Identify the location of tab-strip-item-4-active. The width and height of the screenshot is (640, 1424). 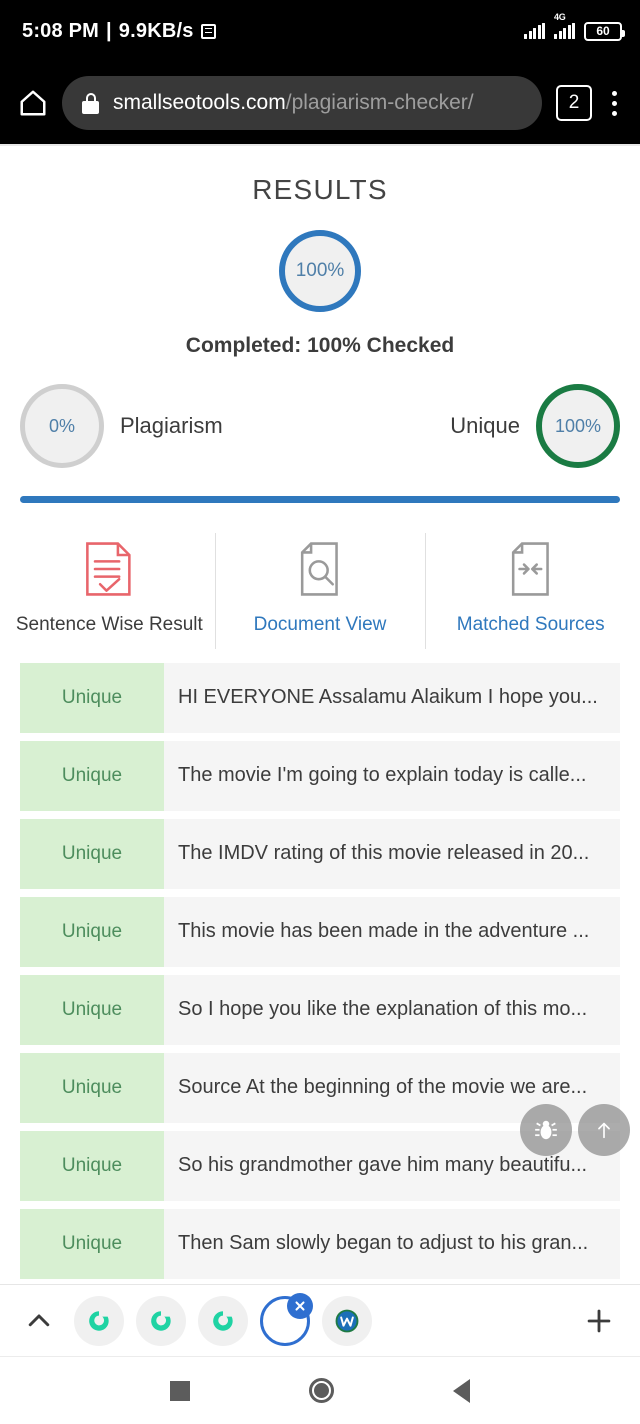
(286, 1319).